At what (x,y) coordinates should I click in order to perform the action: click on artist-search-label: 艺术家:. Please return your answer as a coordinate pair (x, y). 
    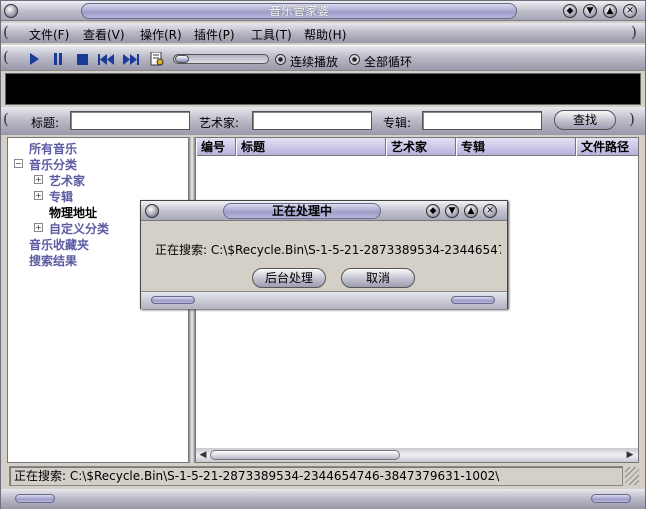
    Looking at the image, I should click on (219, 123).